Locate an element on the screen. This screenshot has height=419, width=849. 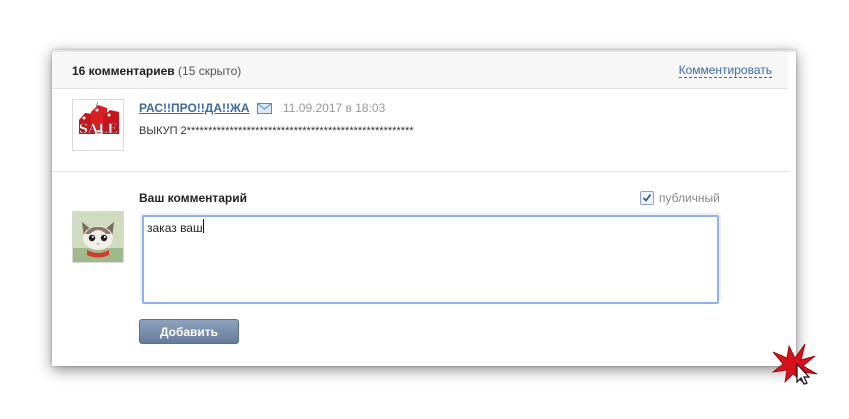
section-divider is located at coordinates (420, 171).